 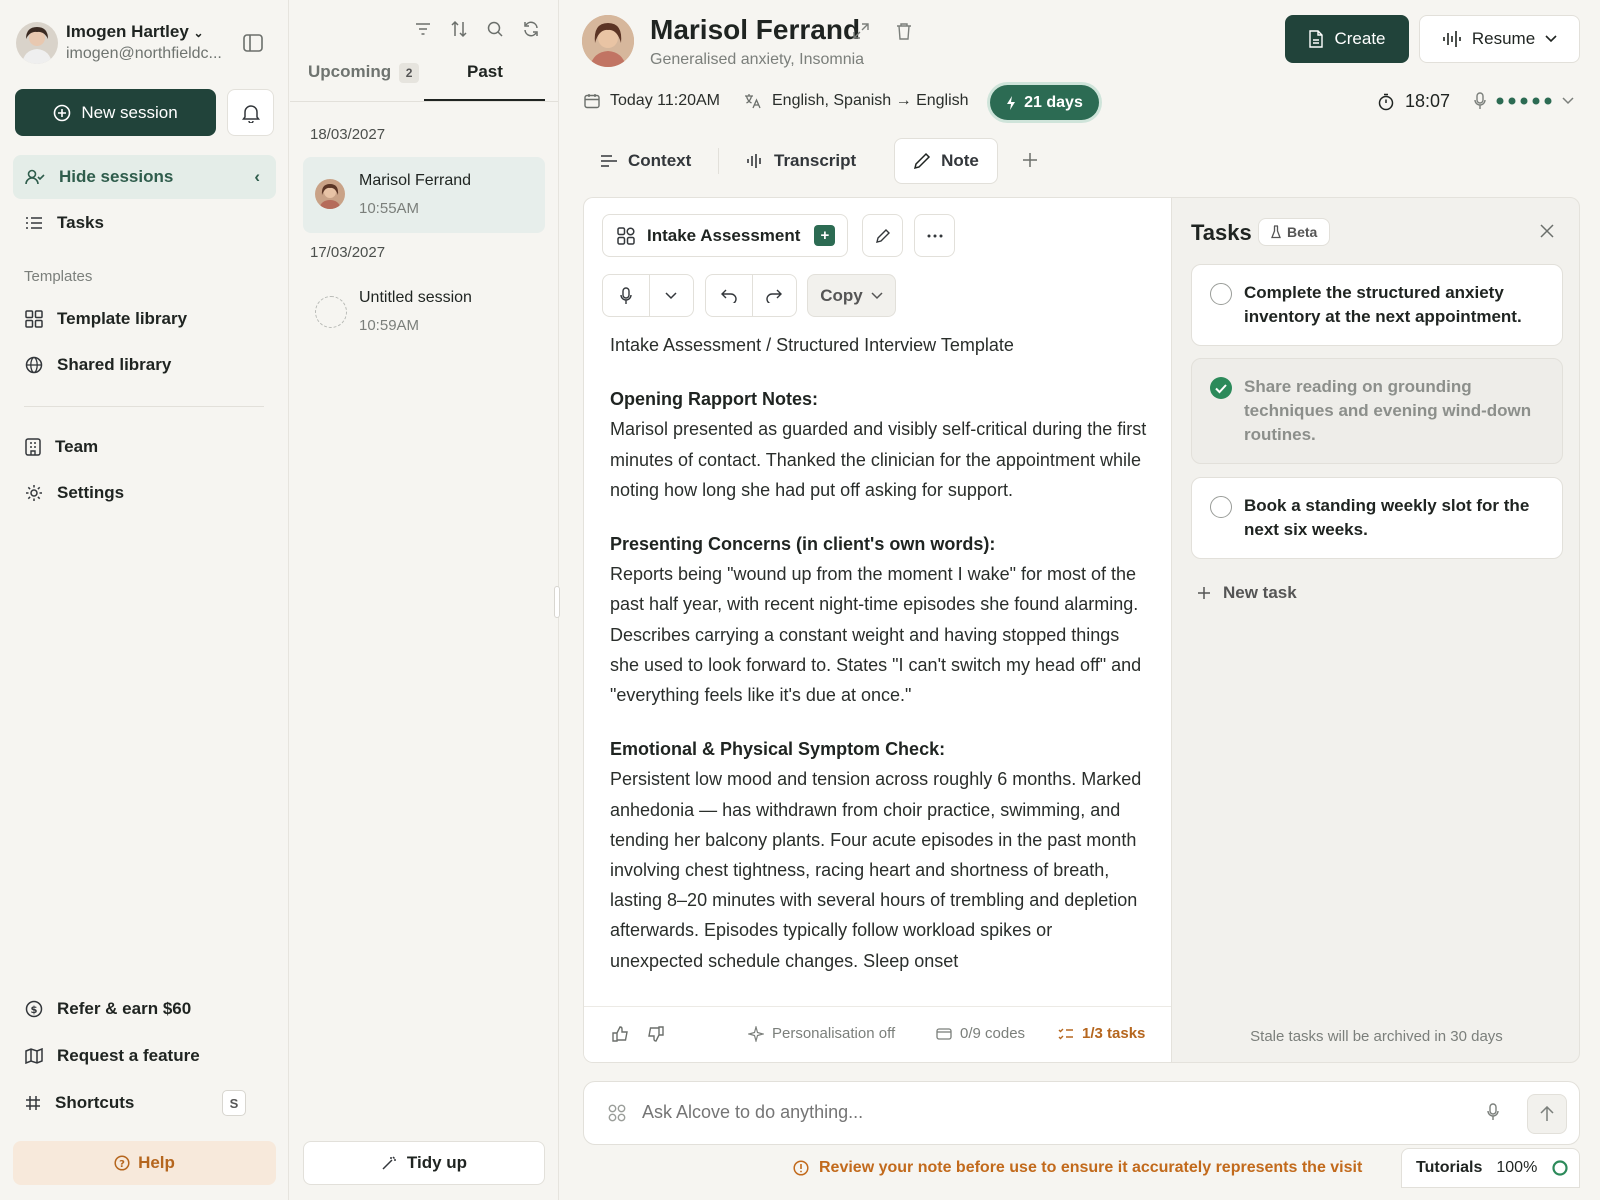 What do you see at coordinates (144, 406) in the screenshot?
I see `sidebar-divider` at bounding box center [144, 406].